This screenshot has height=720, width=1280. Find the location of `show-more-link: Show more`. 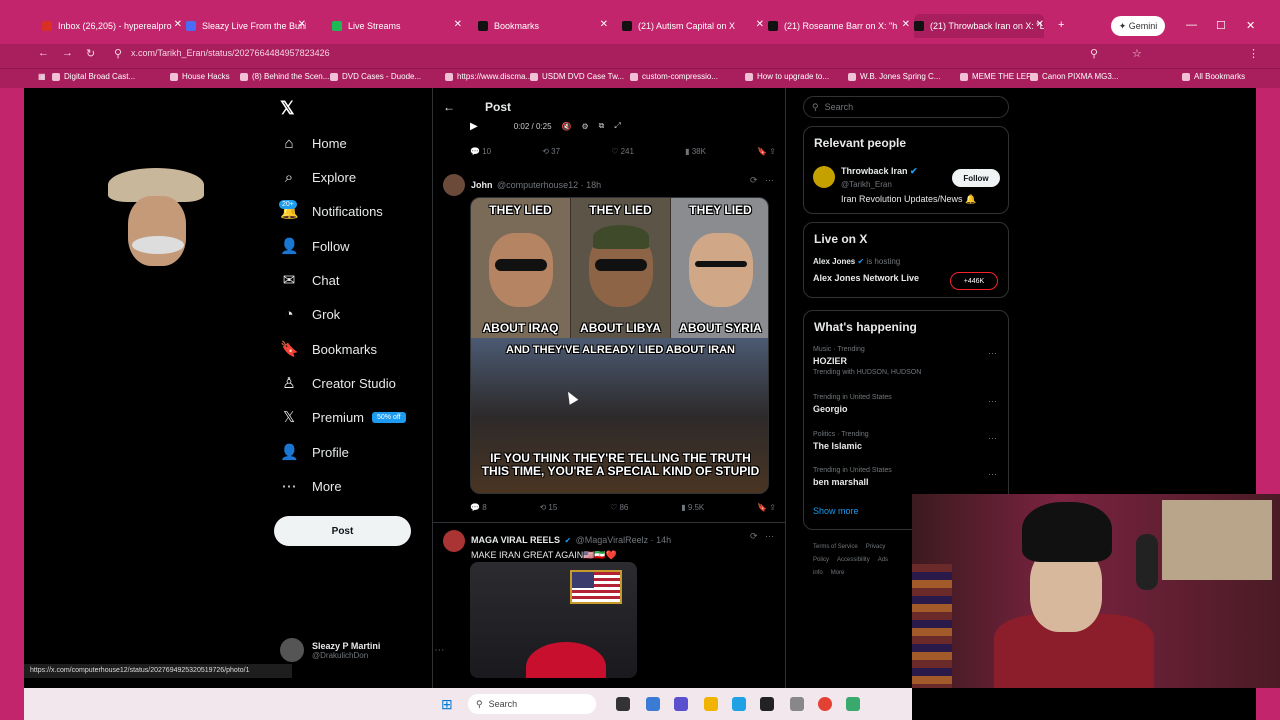

show-more-link: Show more is located at coordinates (836, 511).